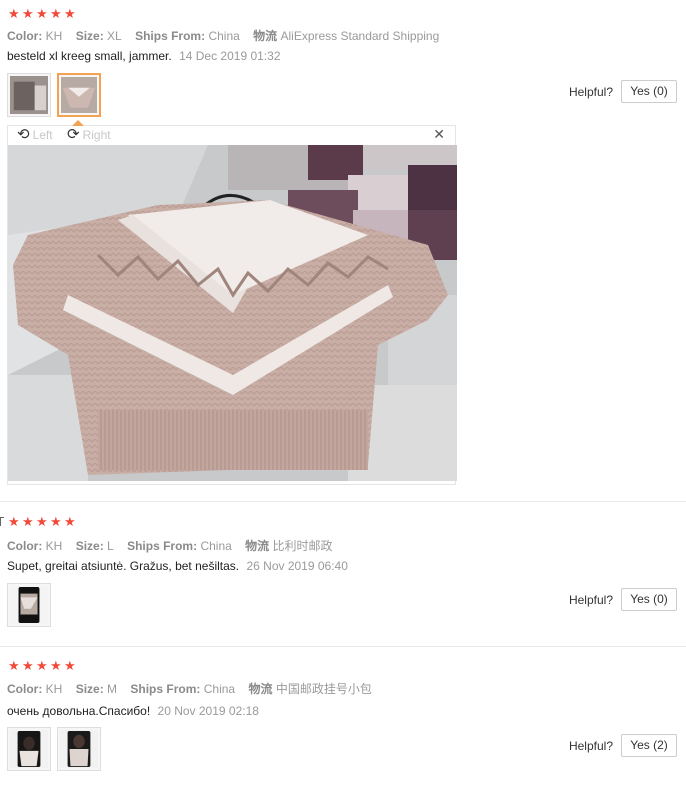 The image size is (686, 791). Describe the element at coordinates (231, 135) in the screenshot. I see `viewer-toolbar: ⟲ Left ⟳ Right ✕` at that location.